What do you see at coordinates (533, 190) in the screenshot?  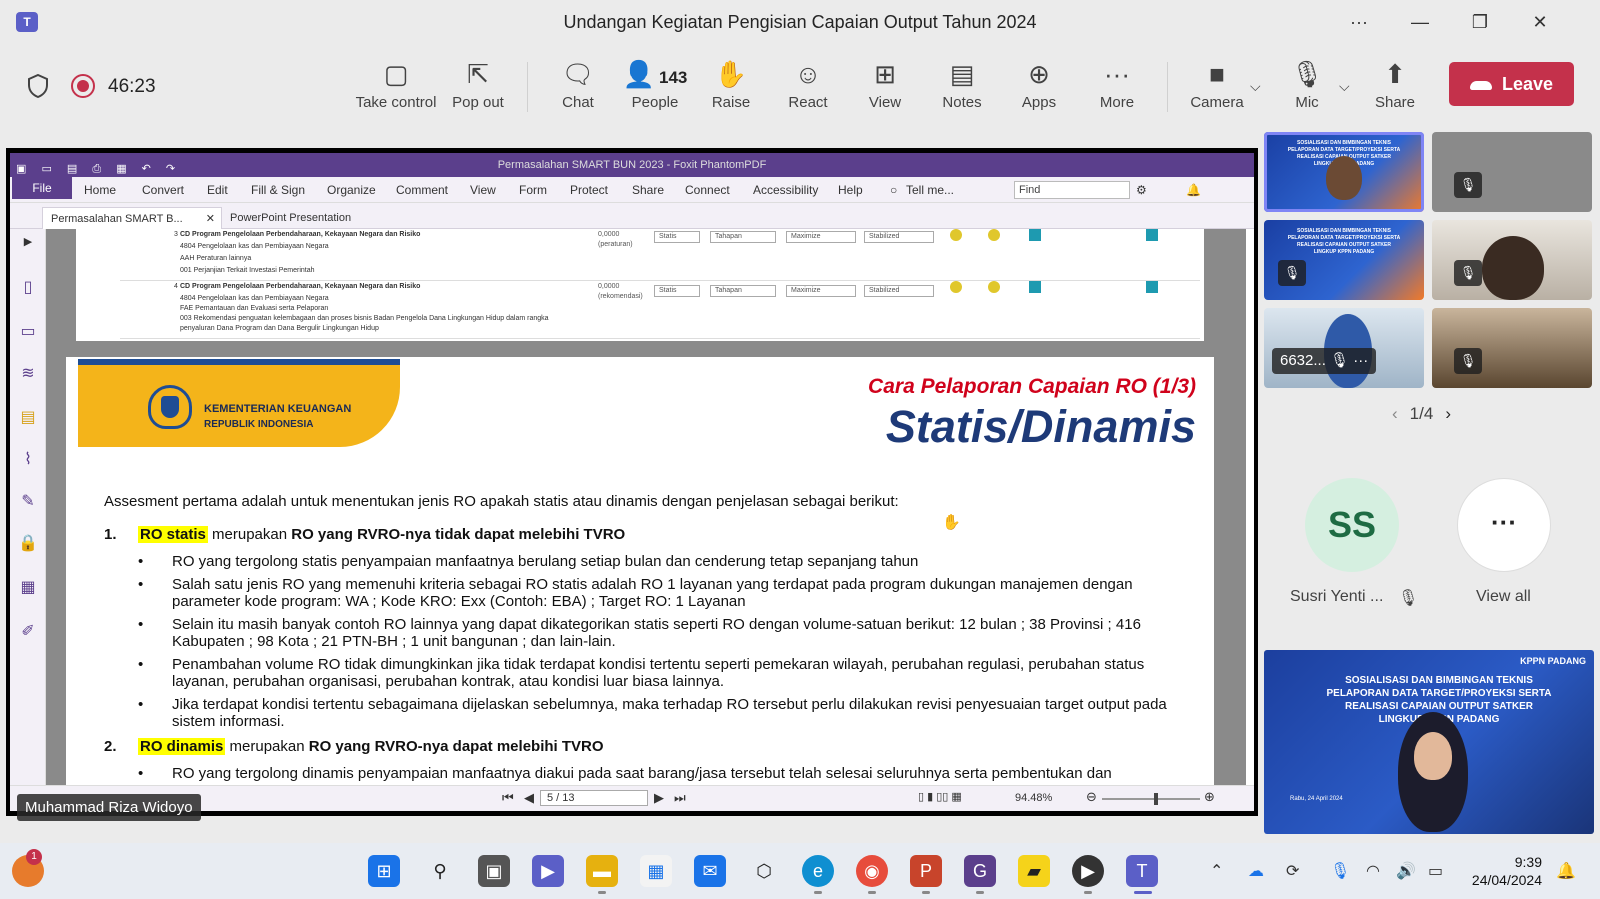 I see `menu-form: Form` at bounding box center [533, 190].